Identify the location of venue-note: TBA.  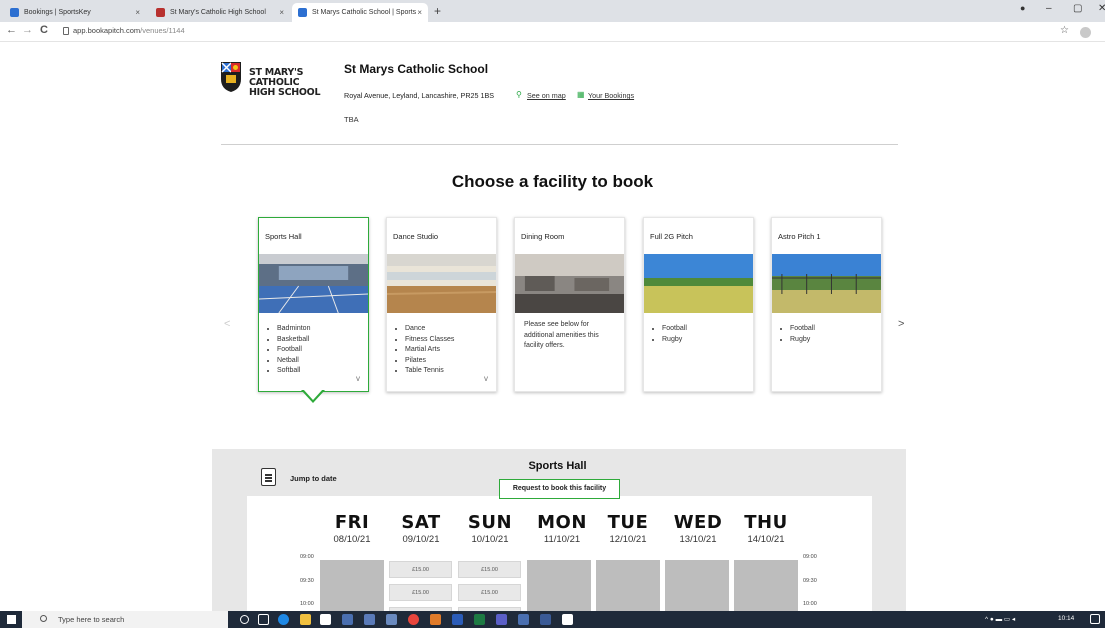
(351, 119).